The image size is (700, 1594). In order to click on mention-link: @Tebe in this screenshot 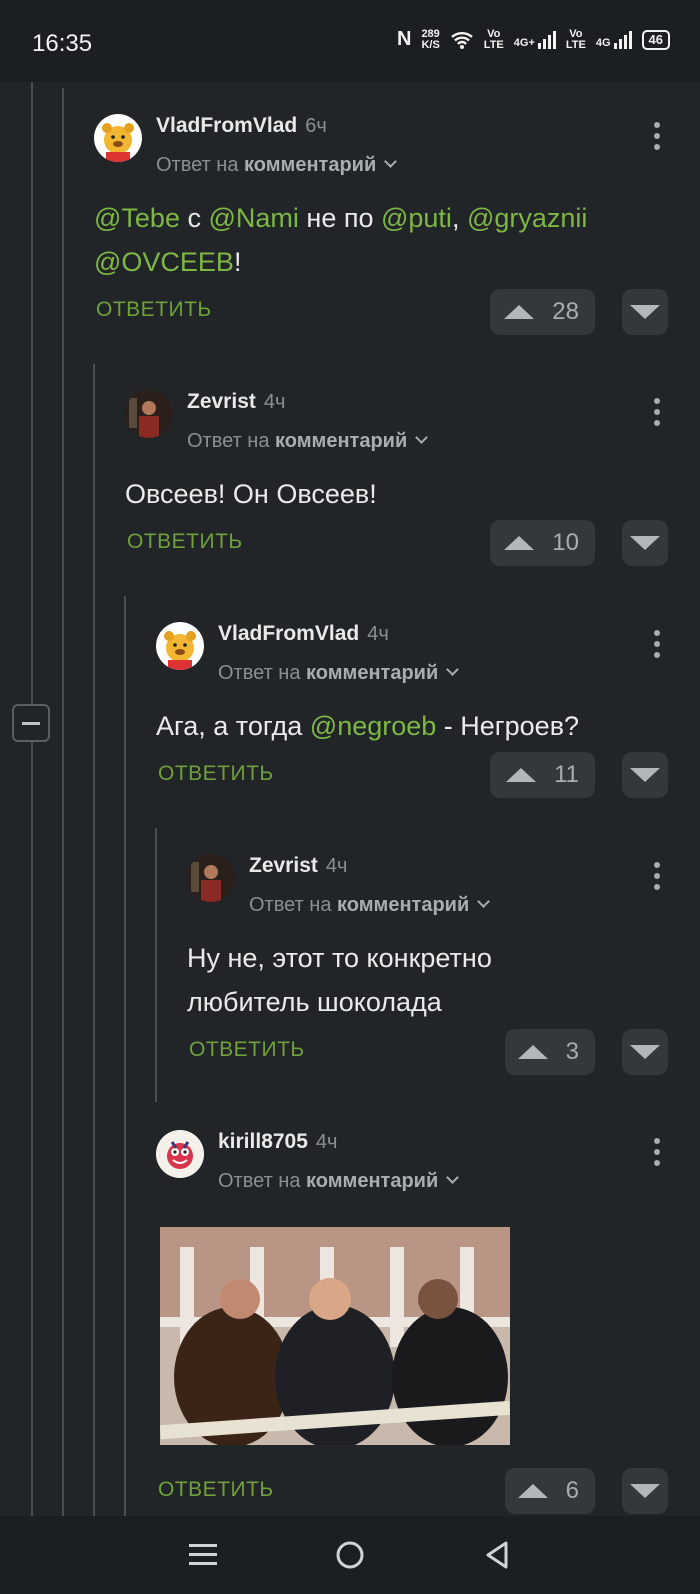, I will do `click(137, 218)`.